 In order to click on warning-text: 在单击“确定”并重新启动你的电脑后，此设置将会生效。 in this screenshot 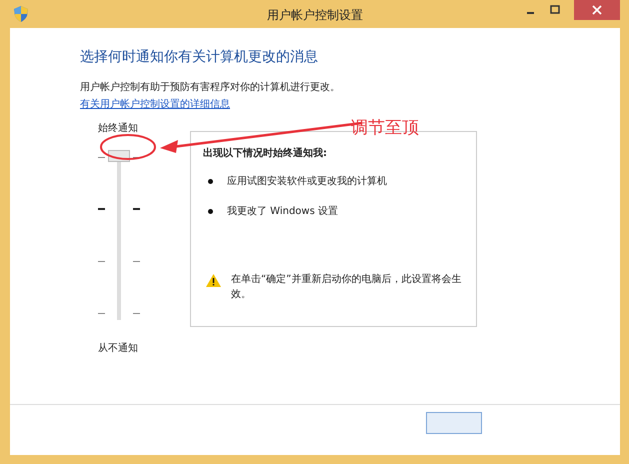, I will do `click(346, 287)`.